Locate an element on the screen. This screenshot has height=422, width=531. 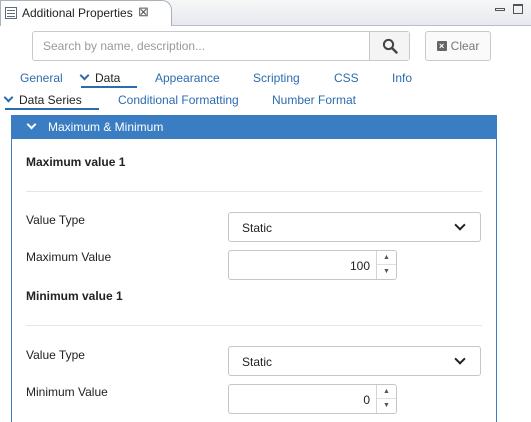
max-value: 100 is located at coordinates (360, 266).